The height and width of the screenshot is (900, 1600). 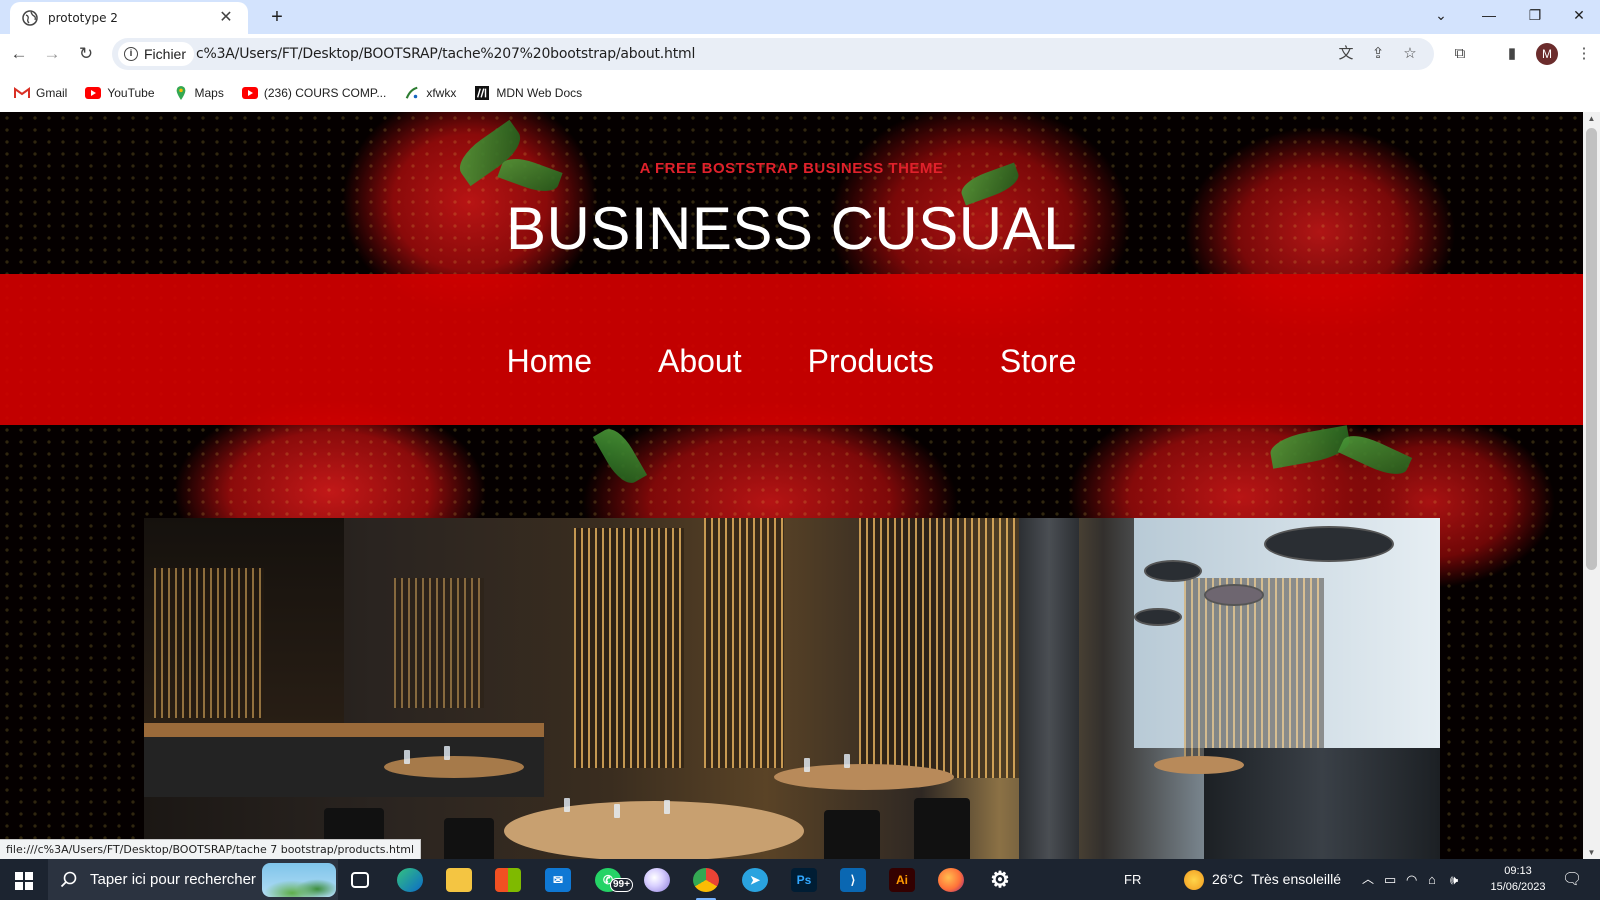 I want to click on bookmark-star-icon: ☆, so click(x=1410, y=54).